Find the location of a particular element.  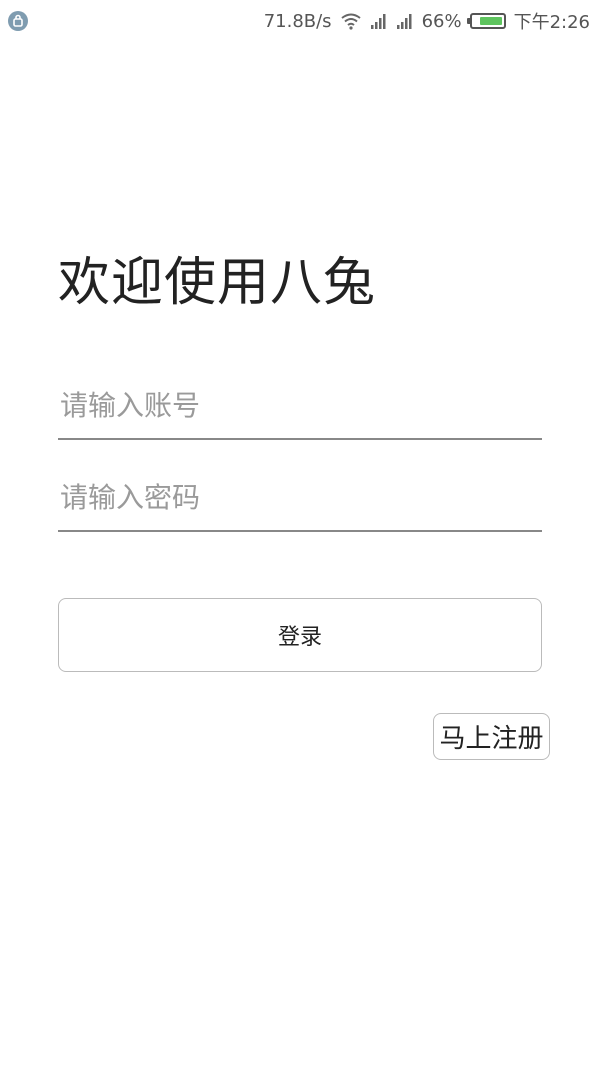

login-button: 登录 is located at coordinates (300, 635).